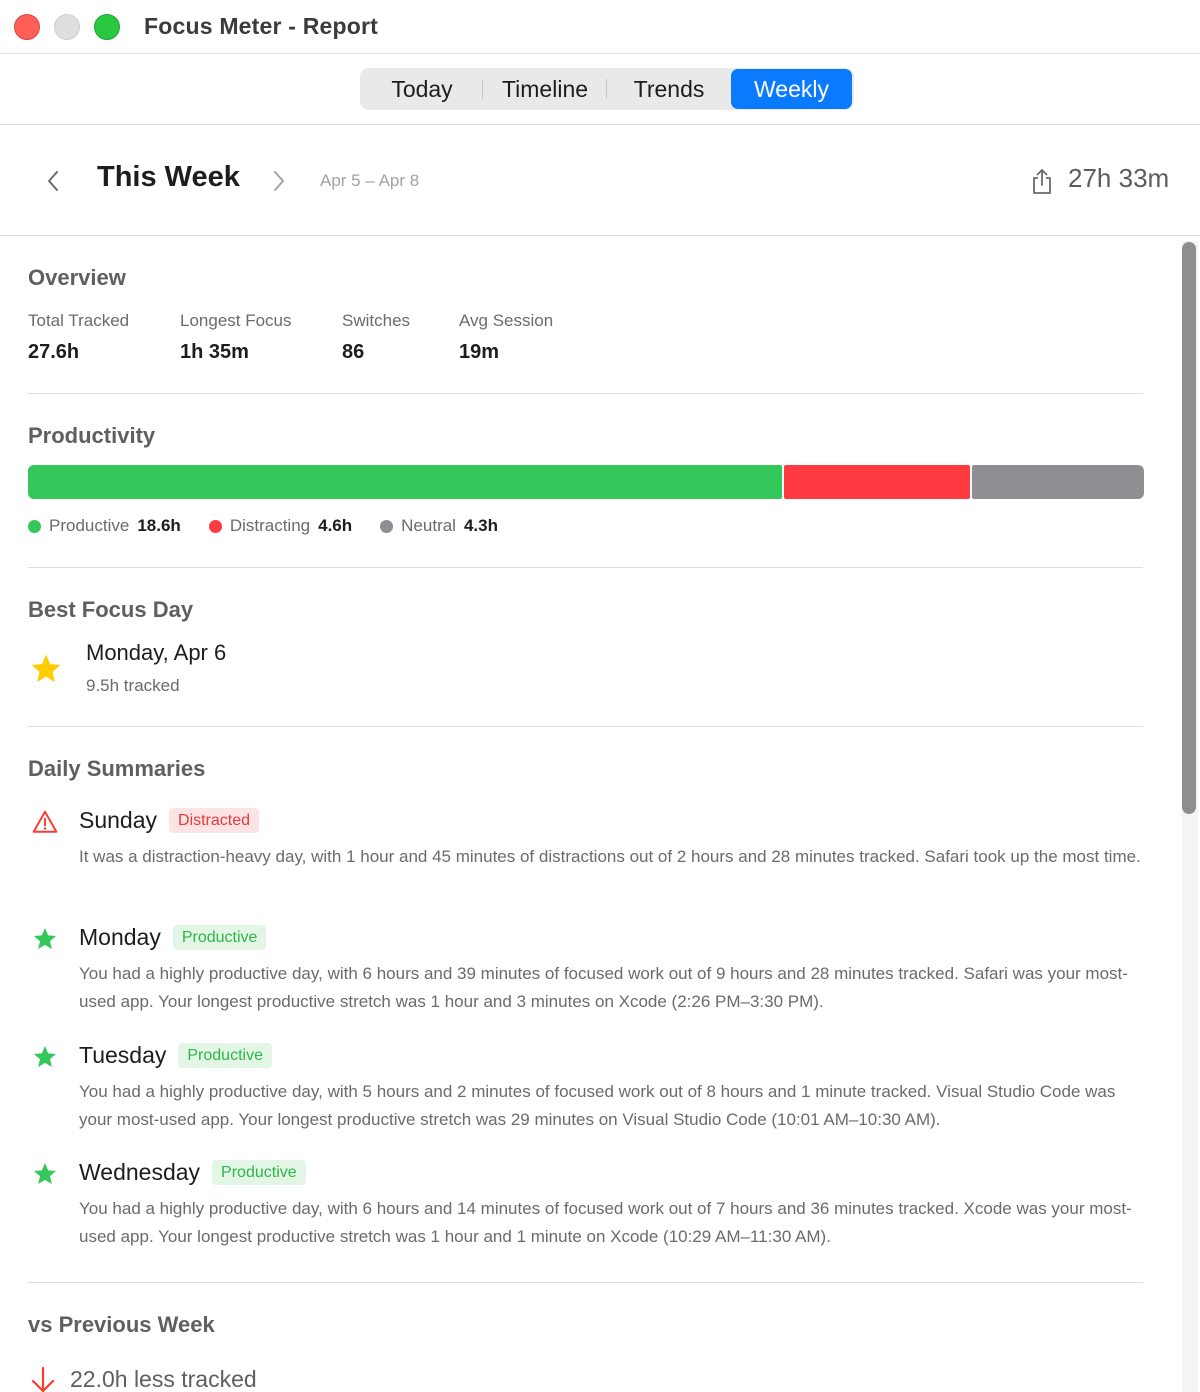 Image resolution: width=1200 pixels, height=1392 pixels. I want to click on tab-today: Today, so click(422, 89).